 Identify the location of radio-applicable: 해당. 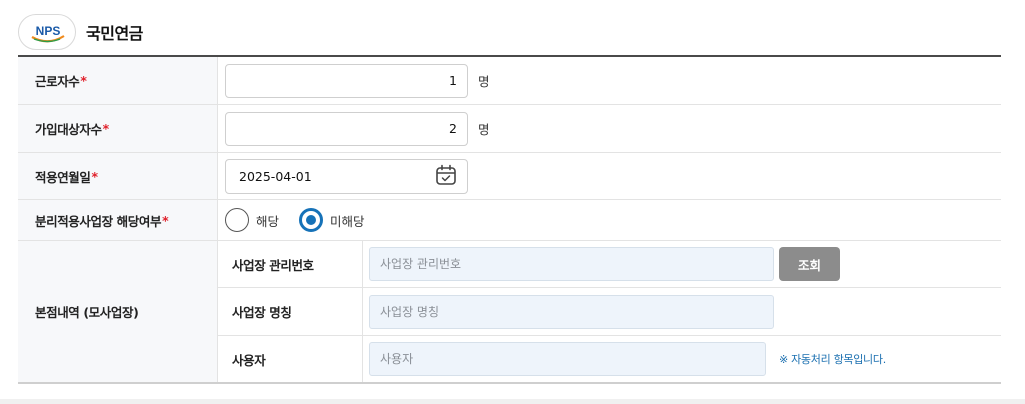
(252, 220).